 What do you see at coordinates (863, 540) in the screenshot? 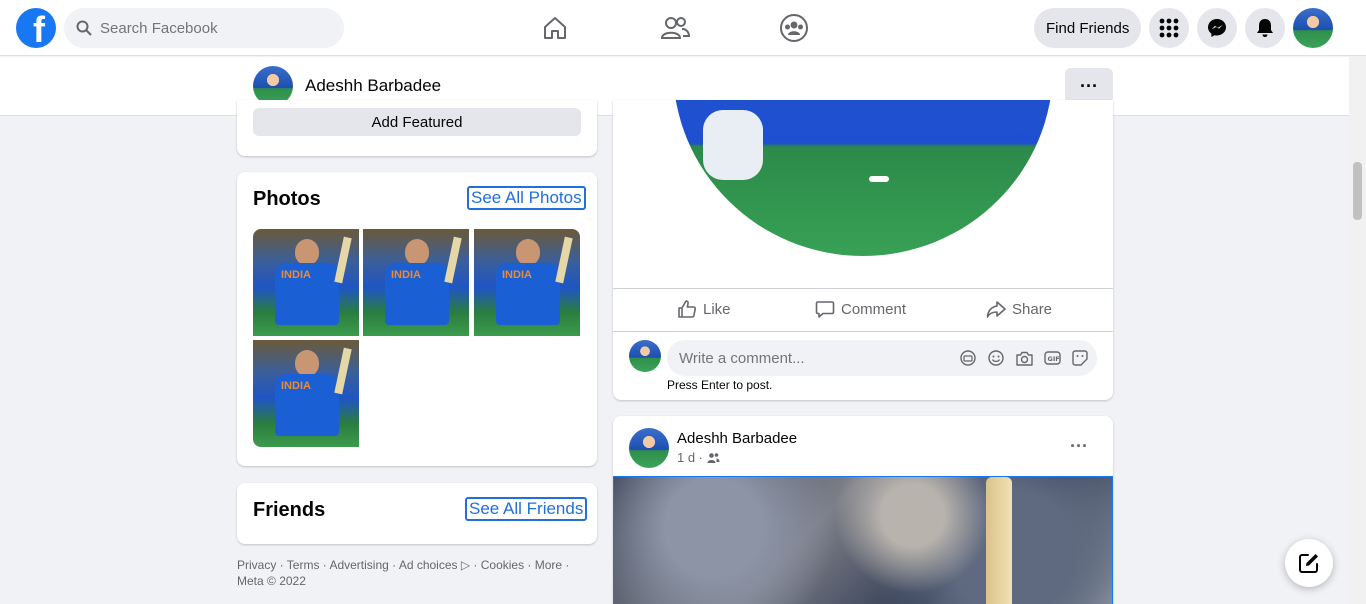
I see `post-image` at bounding box center [863, 540].